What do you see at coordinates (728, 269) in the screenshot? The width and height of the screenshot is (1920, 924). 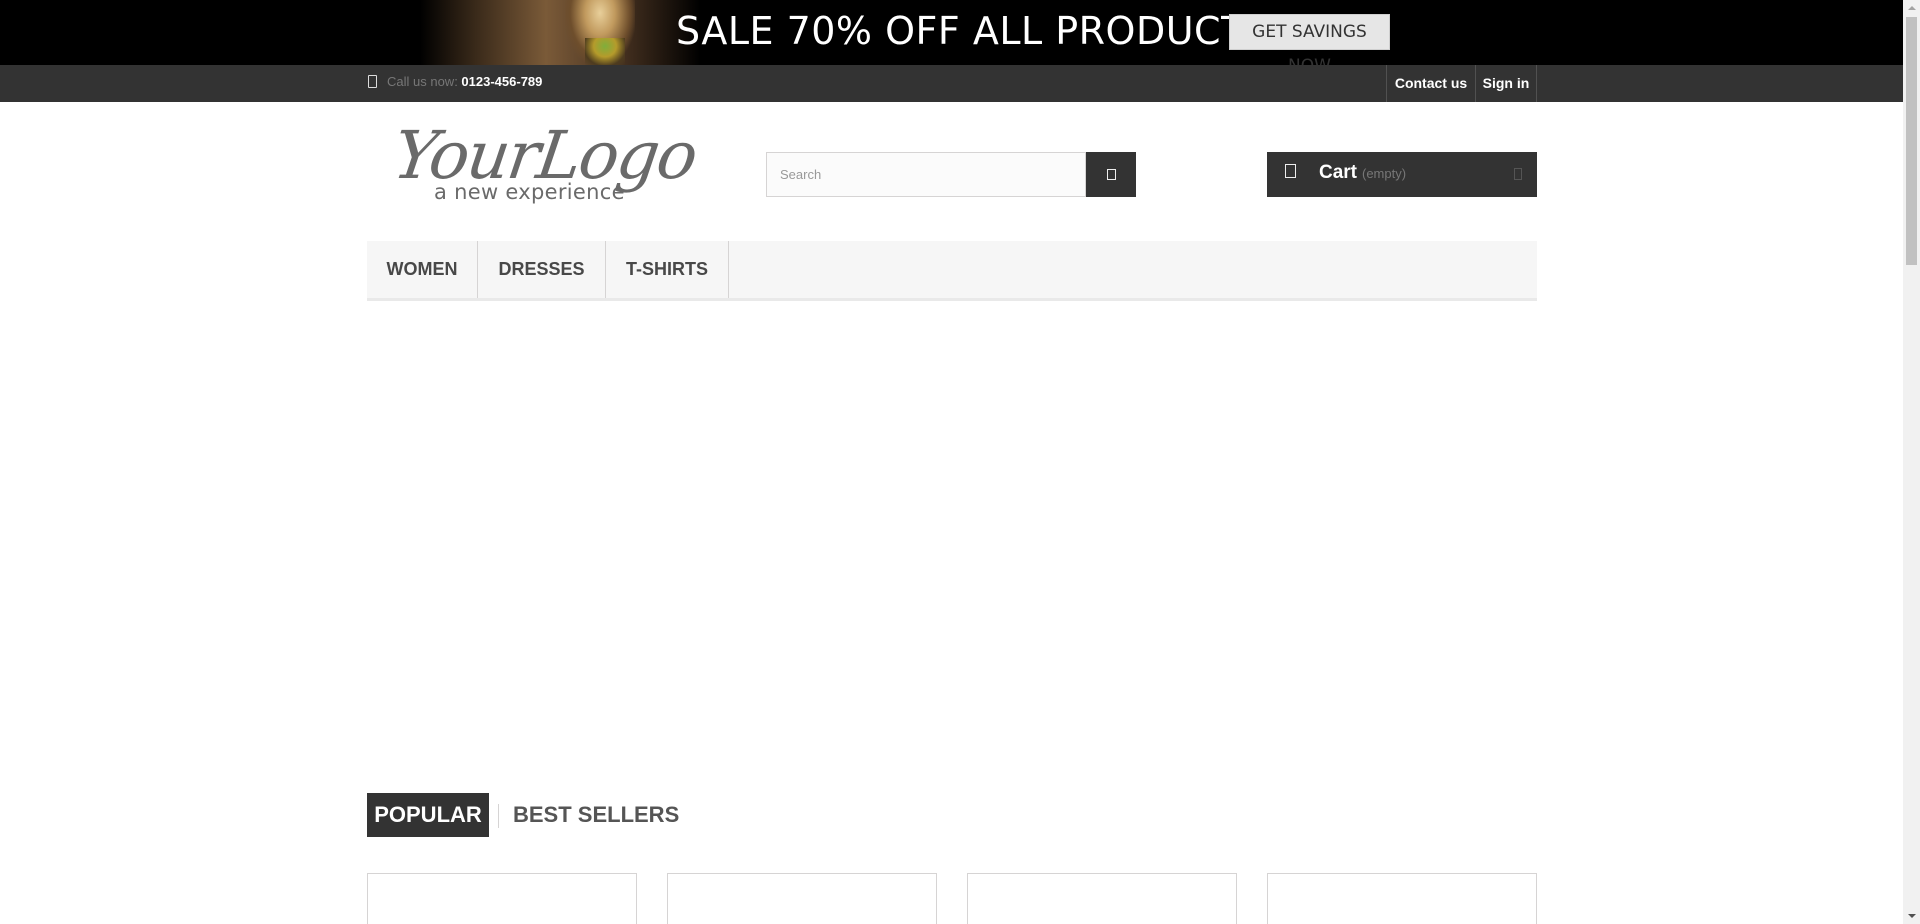 I see `menu-divider` at bounding box center [728, 269].